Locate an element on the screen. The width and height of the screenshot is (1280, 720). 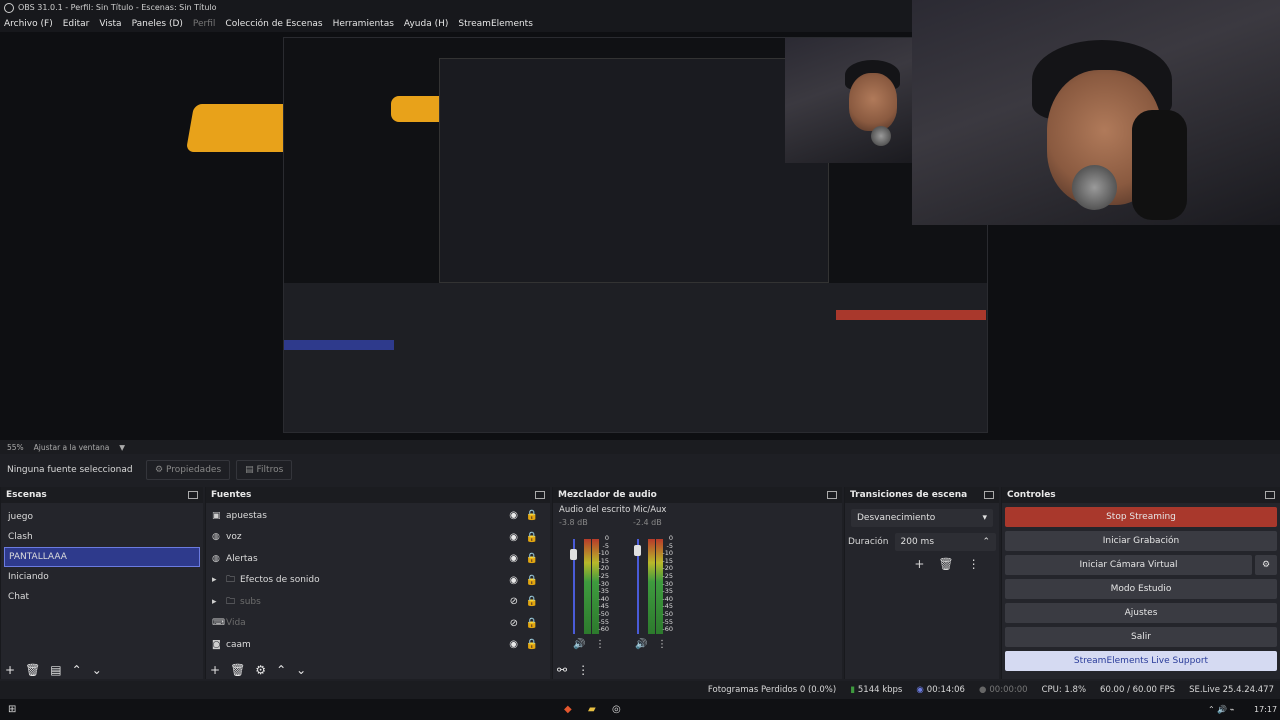
fps: 60.00 / 60.00 FPS is located at coordinates (1138, 690).